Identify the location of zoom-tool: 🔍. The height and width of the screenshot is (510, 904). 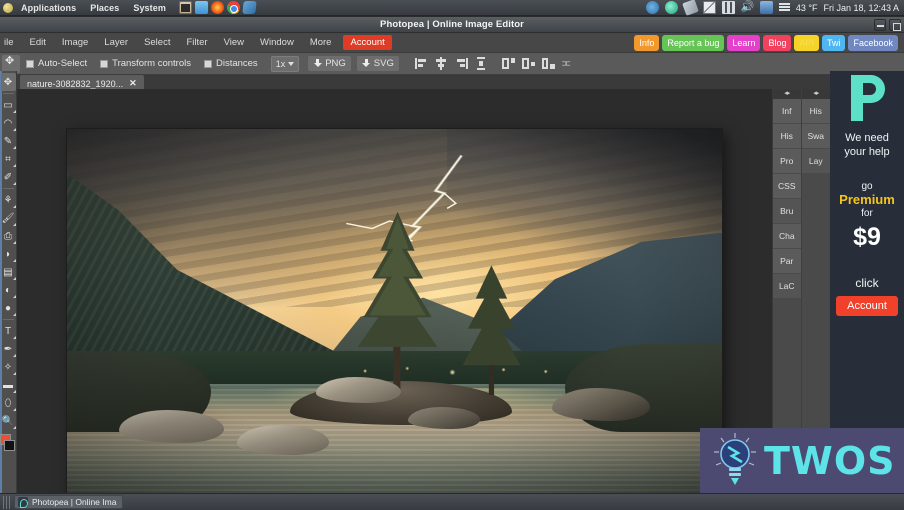
(8, 421).